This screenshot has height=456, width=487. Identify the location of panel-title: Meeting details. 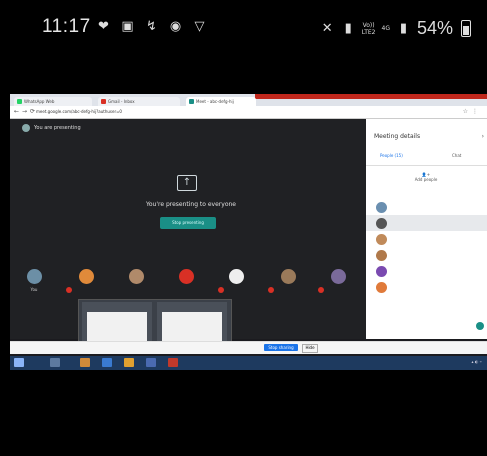
(397, 136).